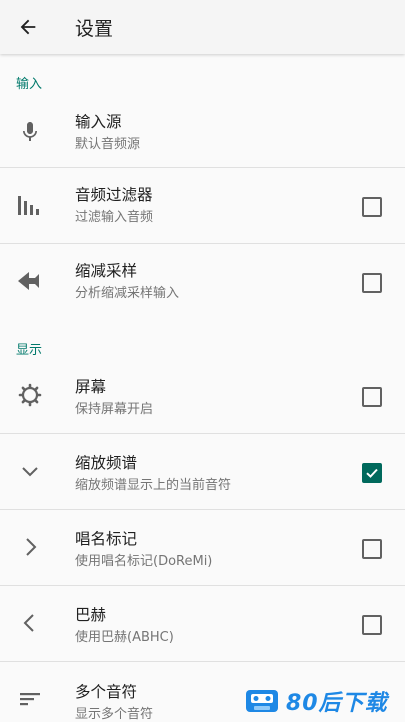 Image resolution: width=405 pixels, height=722 pixels. I want to click on pref-summary: 分析缩减采样输入, so click(127, 293).